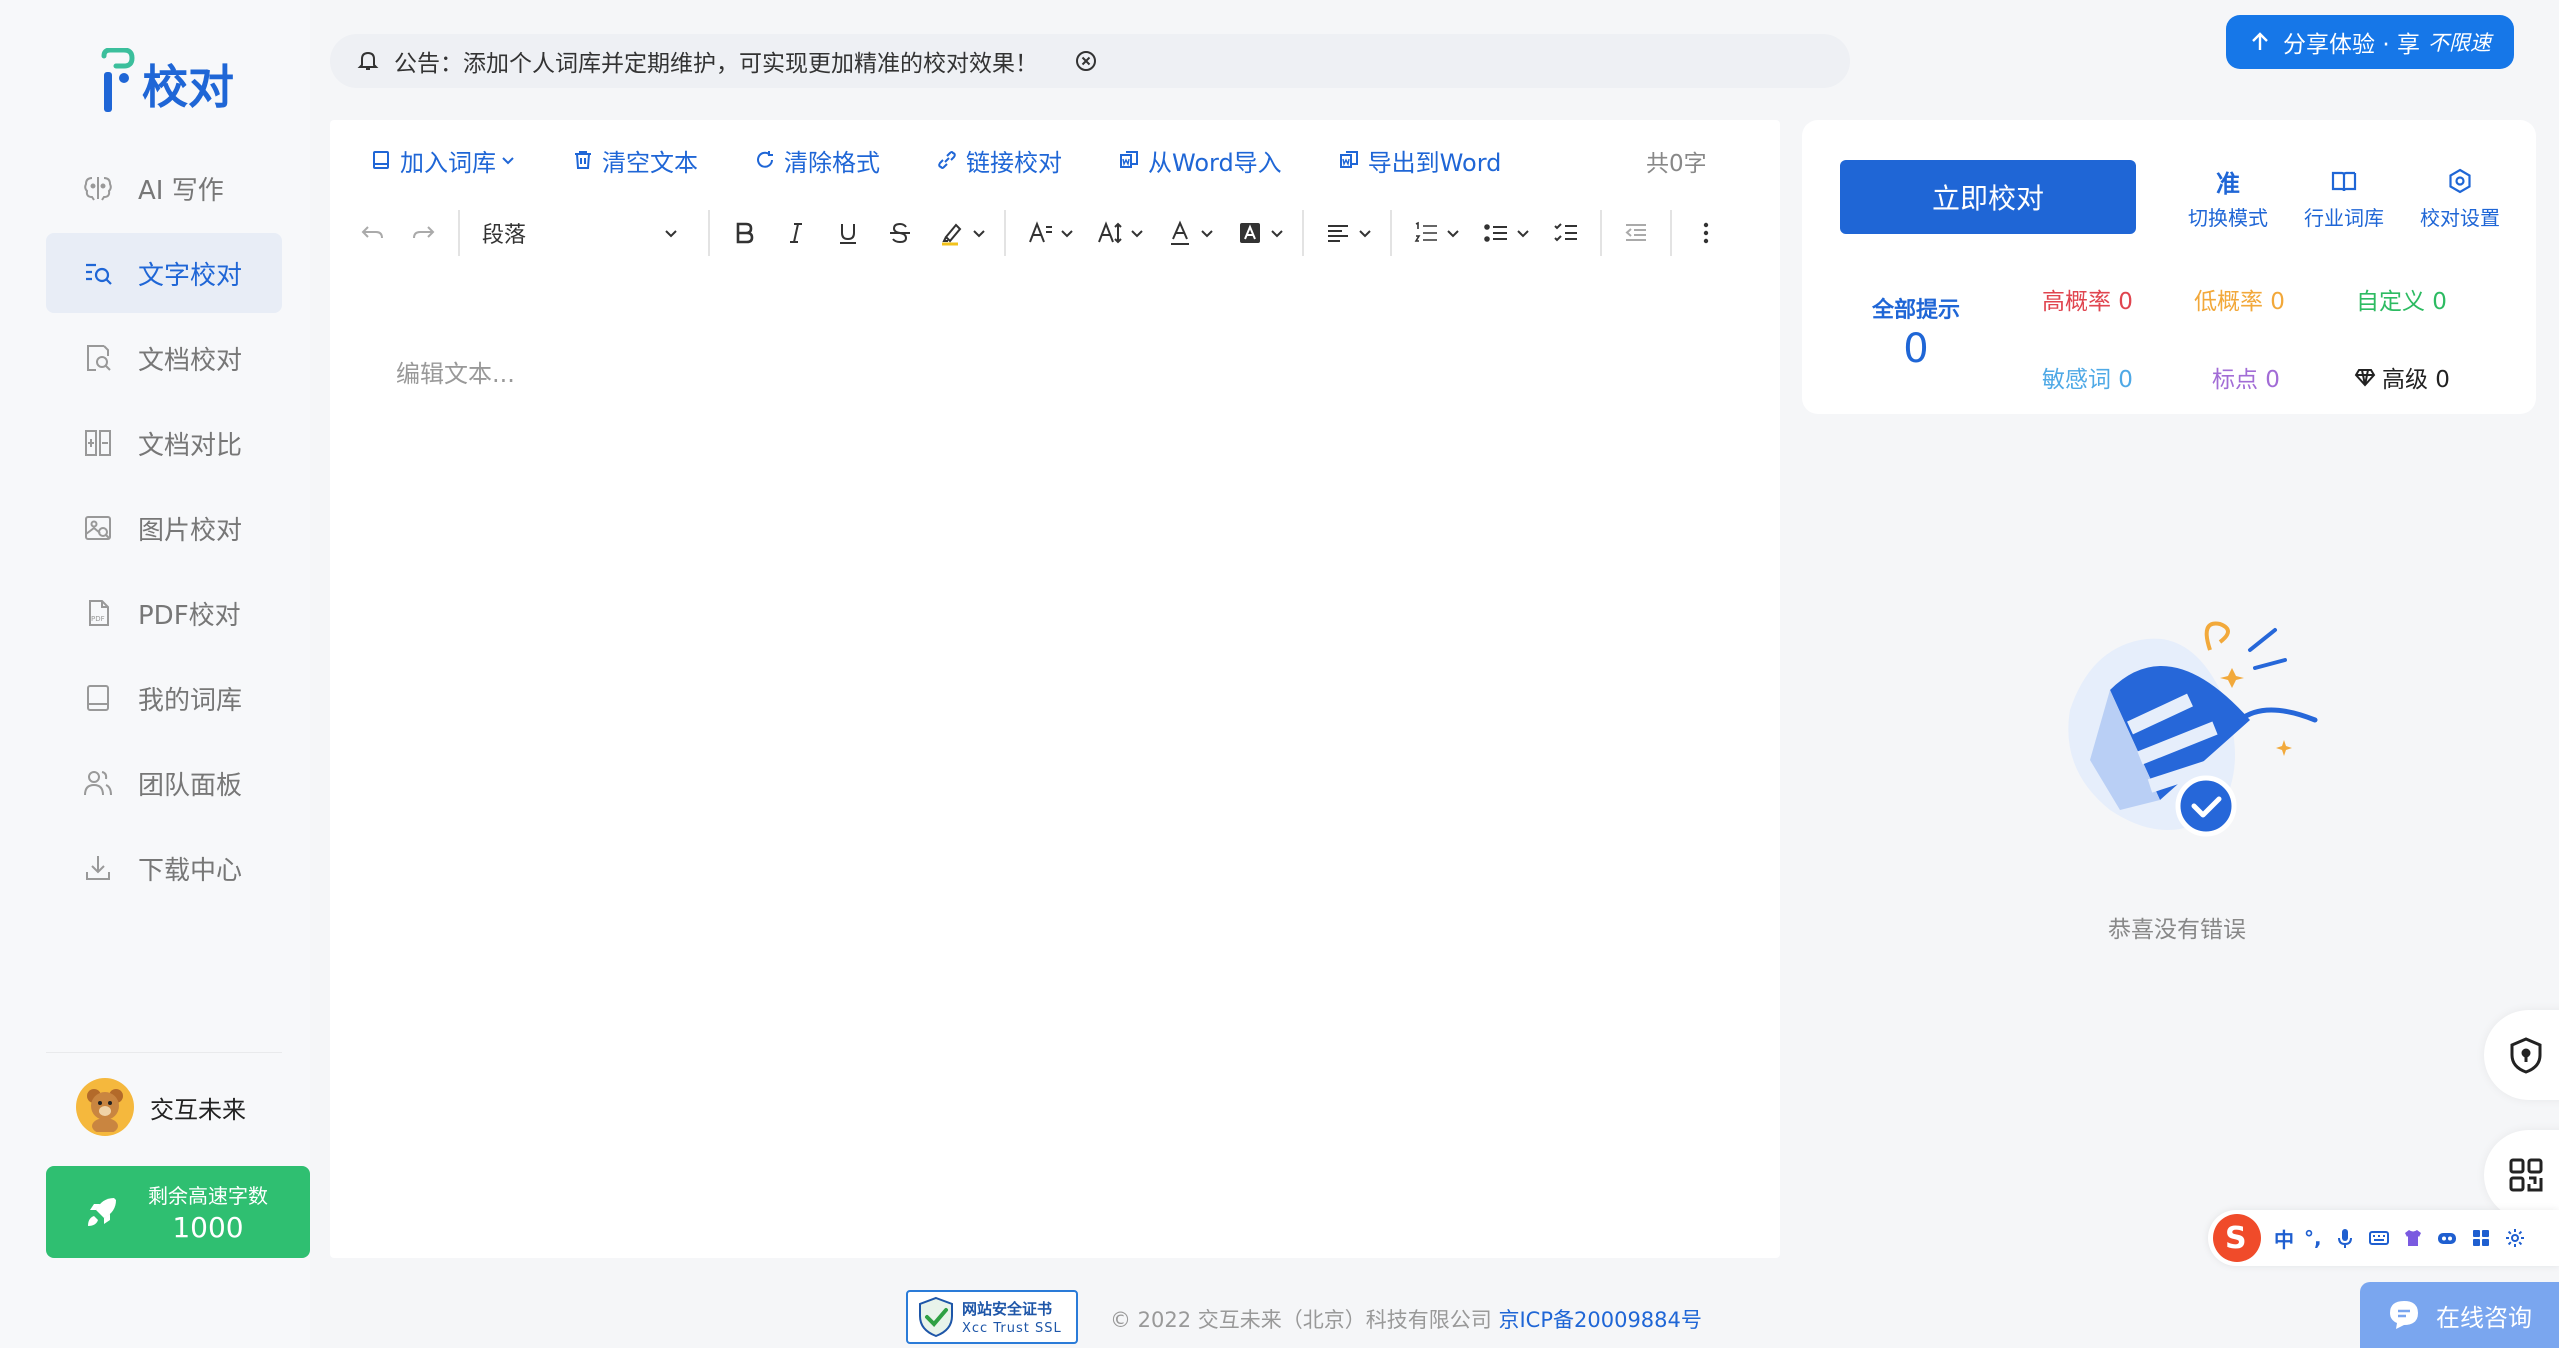 This screenshot has height=1348, width=2559. Describe the element at coordinates (796, 233) in the screenshot. I see `italic-button` at that location.